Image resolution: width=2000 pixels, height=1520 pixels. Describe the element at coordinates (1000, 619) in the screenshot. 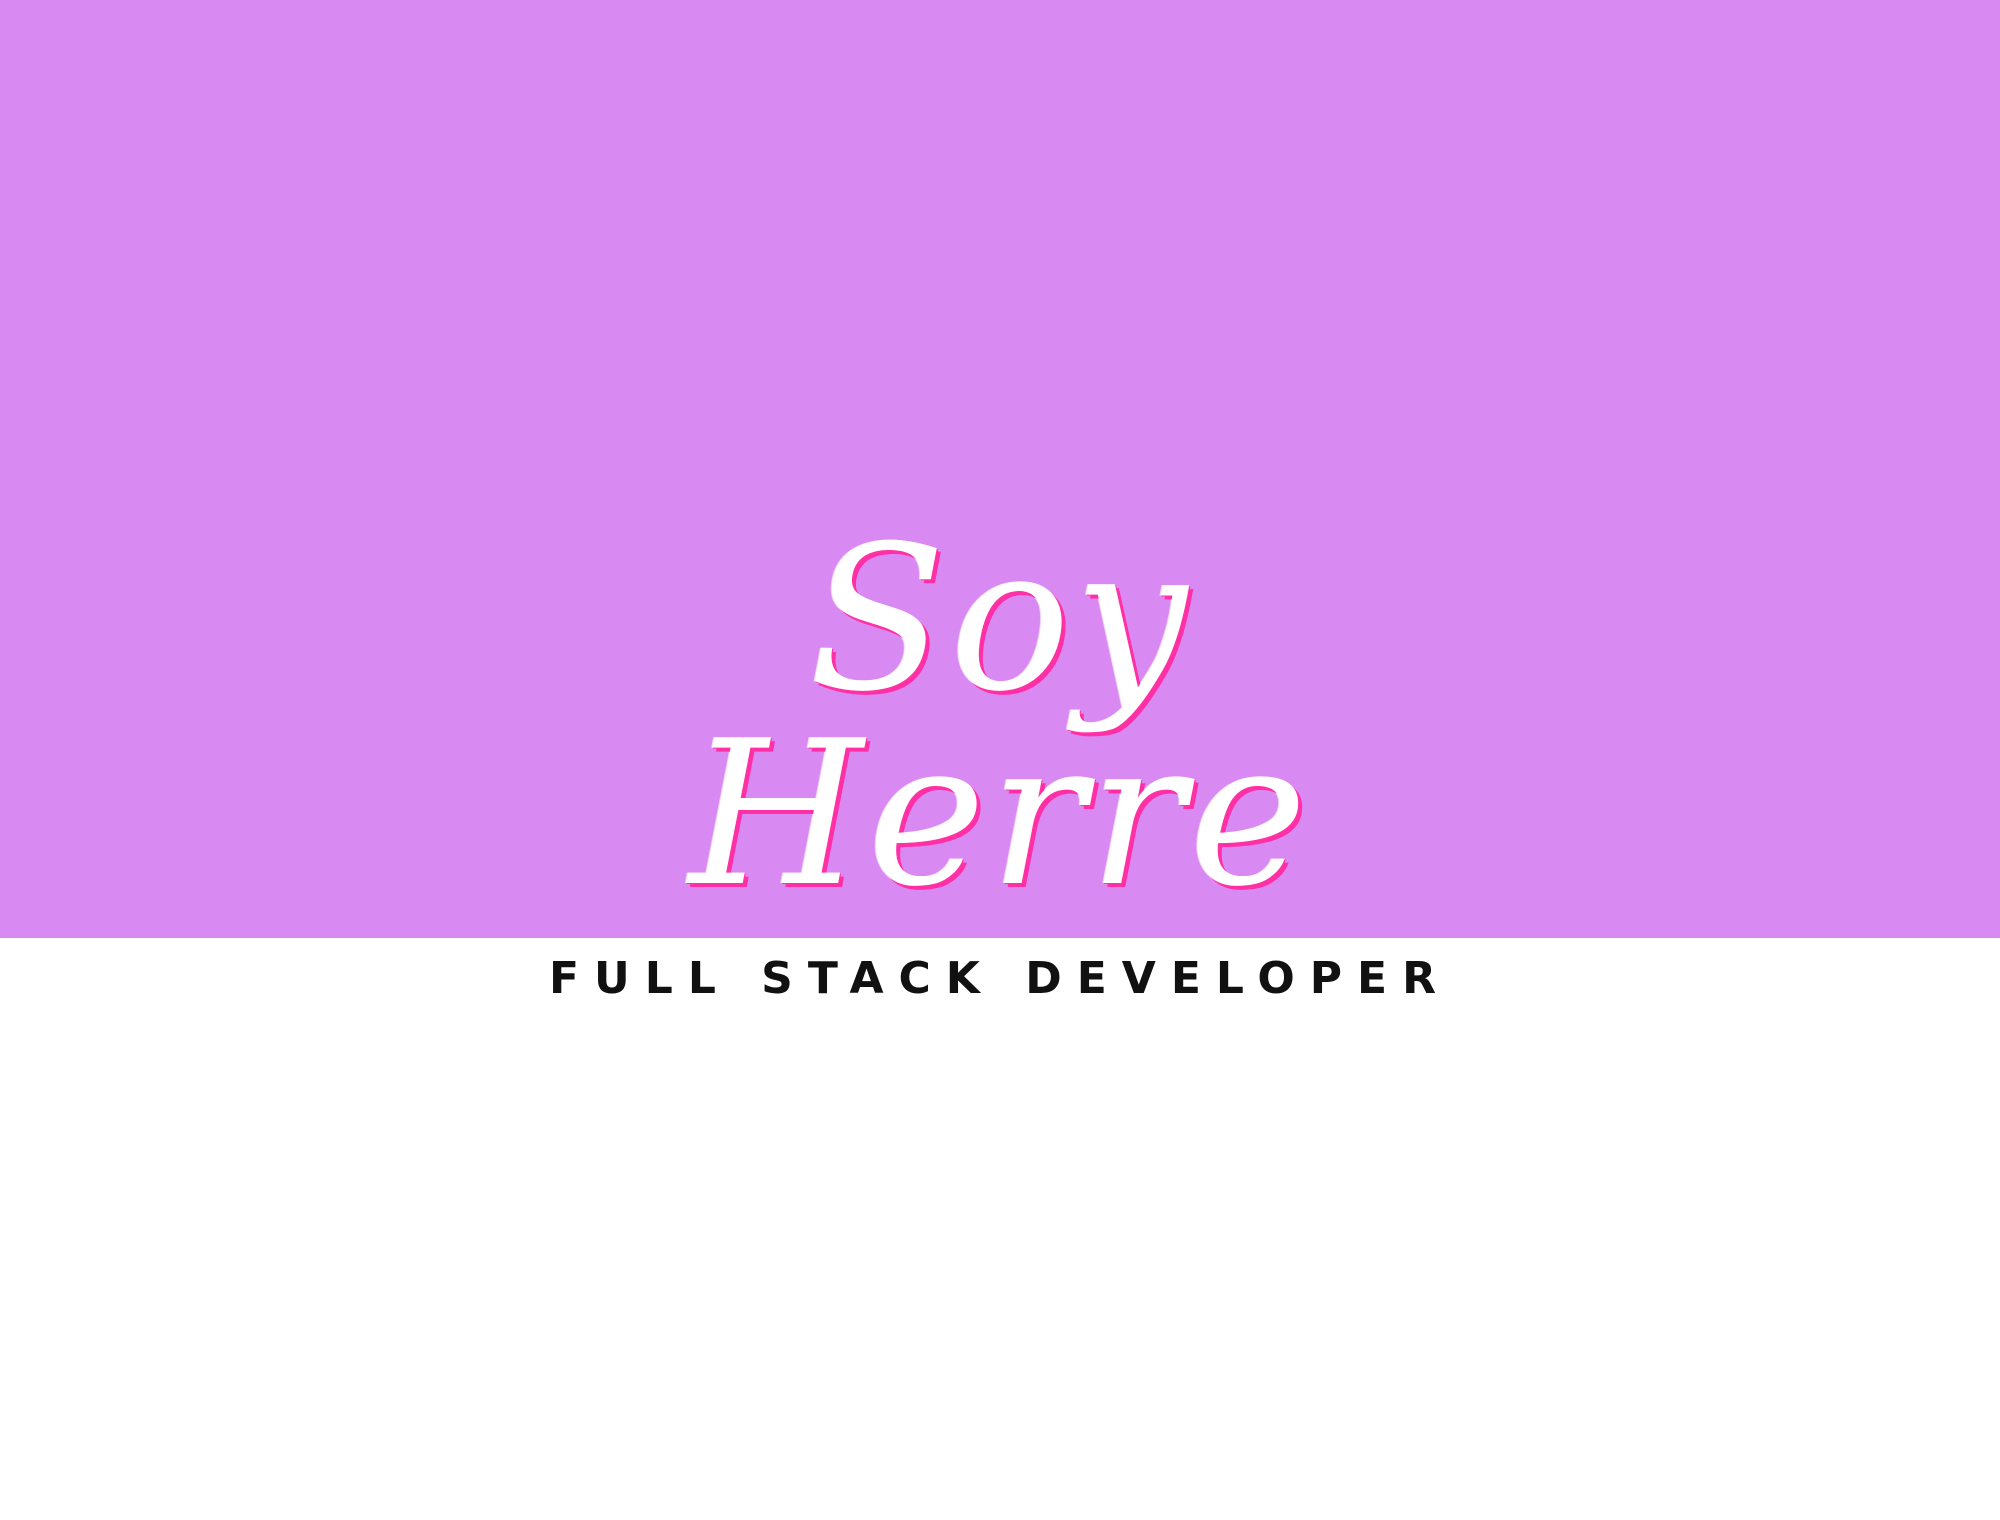

I see `name-line-1: Soy` at that location.